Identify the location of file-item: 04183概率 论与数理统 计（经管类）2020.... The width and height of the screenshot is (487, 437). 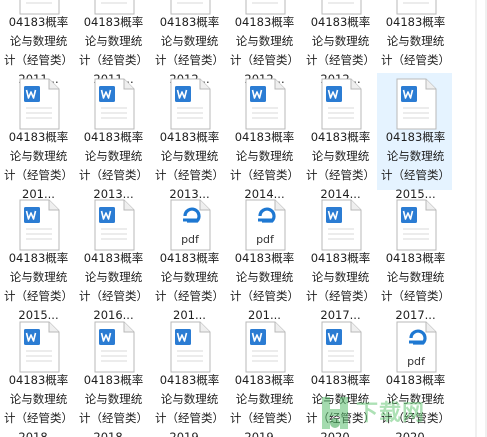
(339, 376).